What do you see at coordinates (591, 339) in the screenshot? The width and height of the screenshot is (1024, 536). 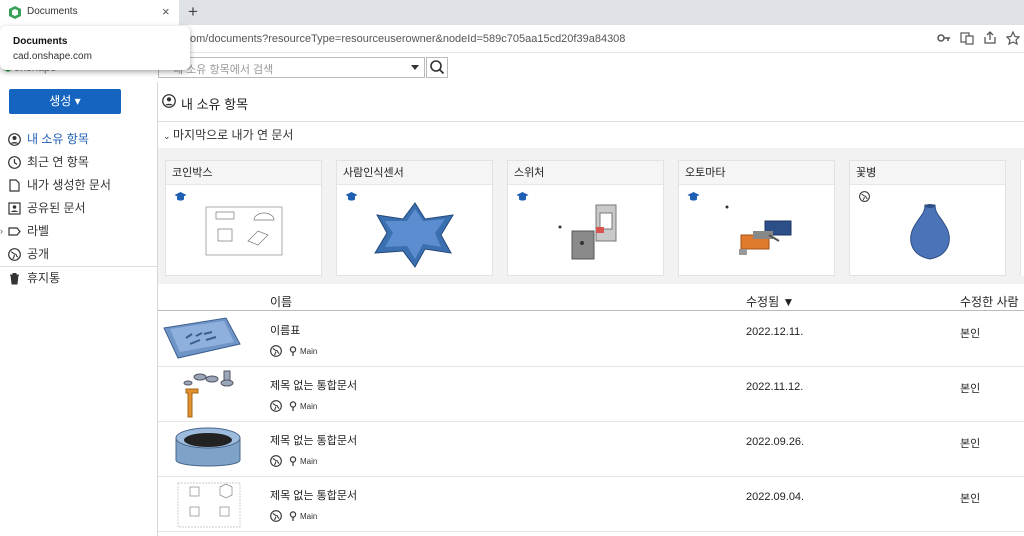 I see `table-row: 이름표 Main 2022.12.11. 본인` at bounding box center [591, 339].